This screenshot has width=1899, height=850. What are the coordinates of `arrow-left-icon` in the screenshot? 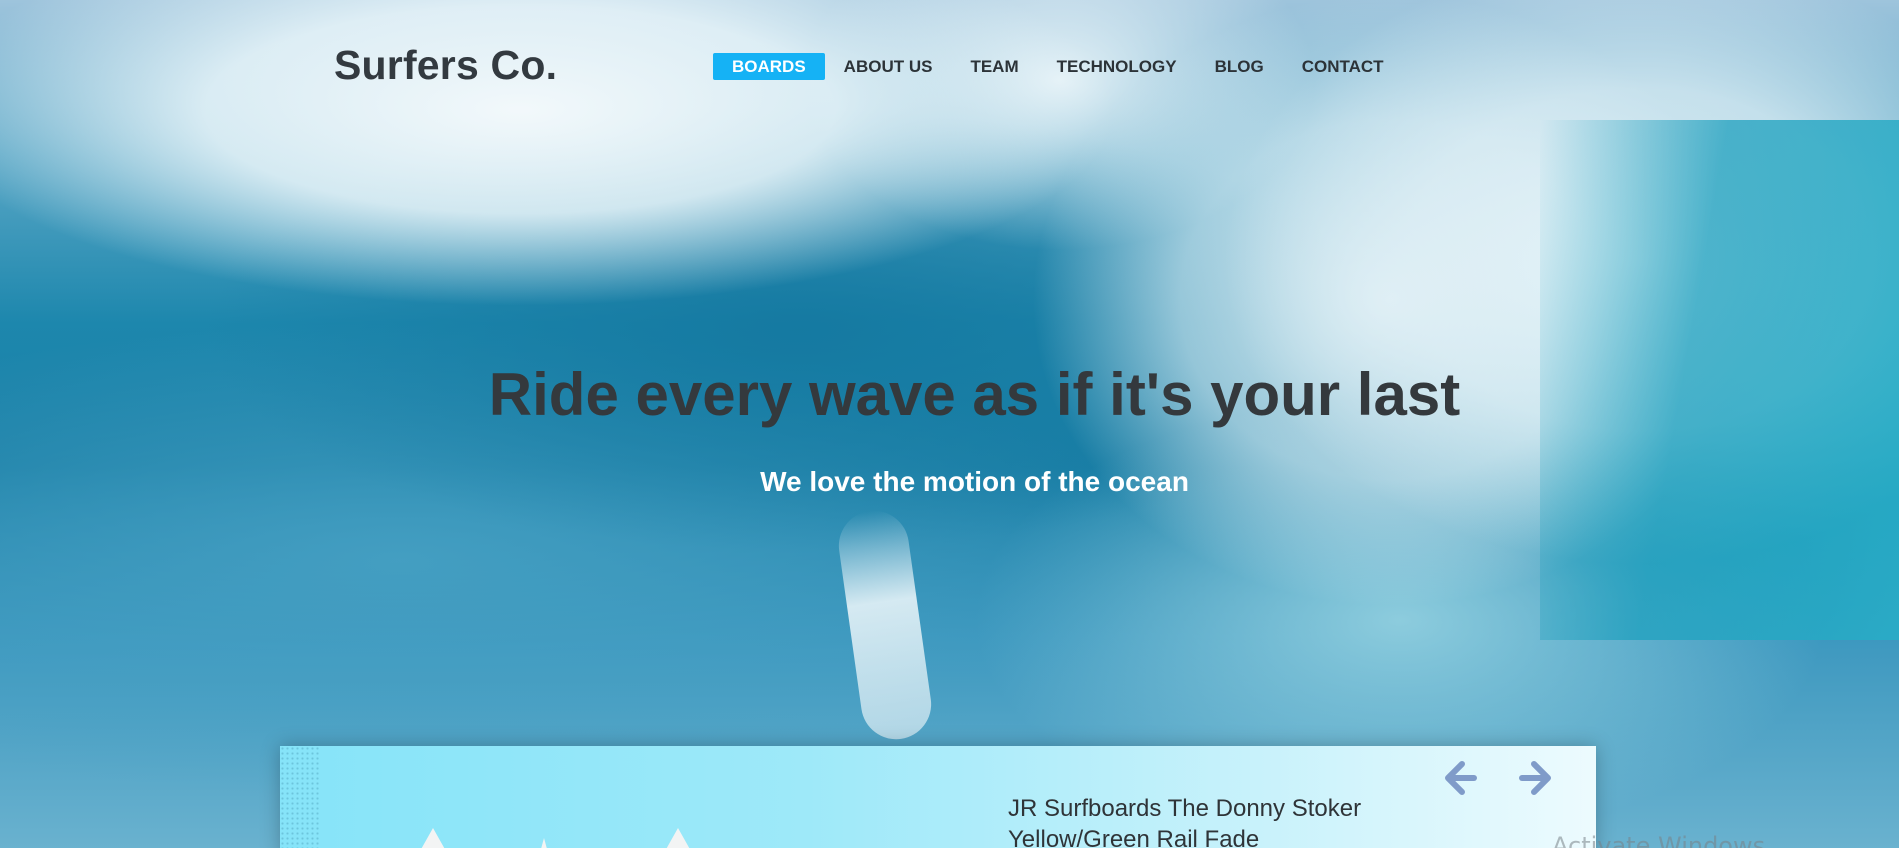 It's located at (1461, 778).